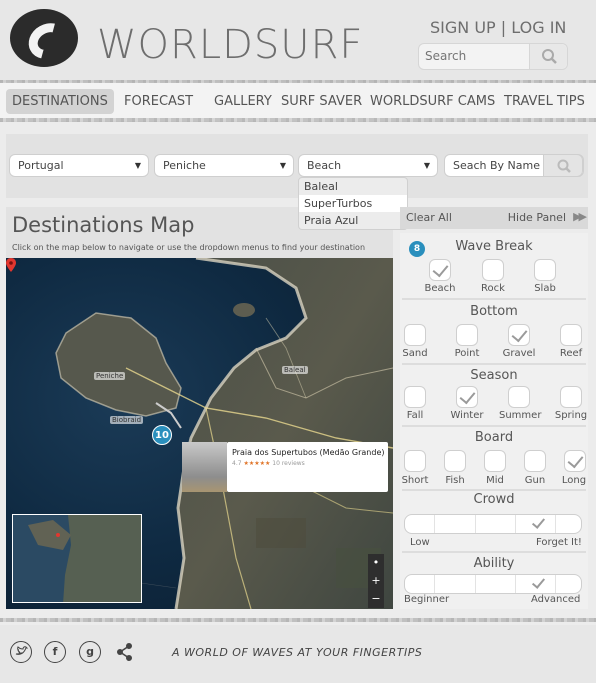 This screenshot has width=596, height=683. What do you see at coordinates (415, 397) in the screenshot?
I see `checkbox-fall` at bounding box center [415, 397].